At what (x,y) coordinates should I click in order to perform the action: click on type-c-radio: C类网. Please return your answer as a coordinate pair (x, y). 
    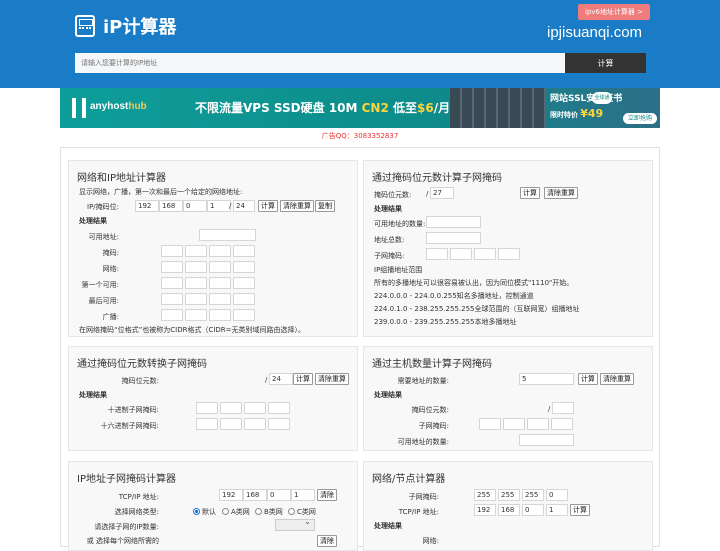
    Looking at the image, I should click on (302, 512).